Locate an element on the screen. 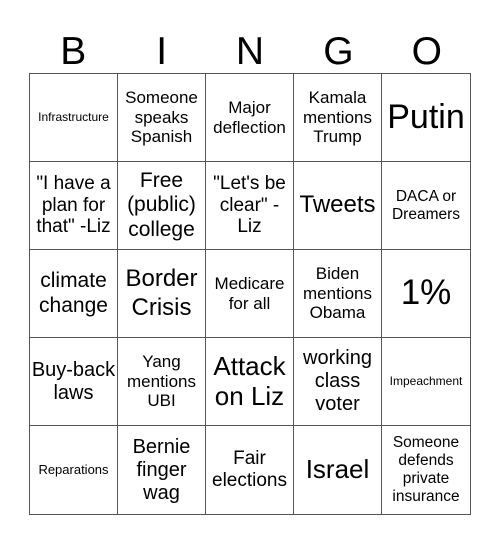 The height and width of the screenshot is (544, 500). header-letter-b: B is located at coordinates (73, 51).